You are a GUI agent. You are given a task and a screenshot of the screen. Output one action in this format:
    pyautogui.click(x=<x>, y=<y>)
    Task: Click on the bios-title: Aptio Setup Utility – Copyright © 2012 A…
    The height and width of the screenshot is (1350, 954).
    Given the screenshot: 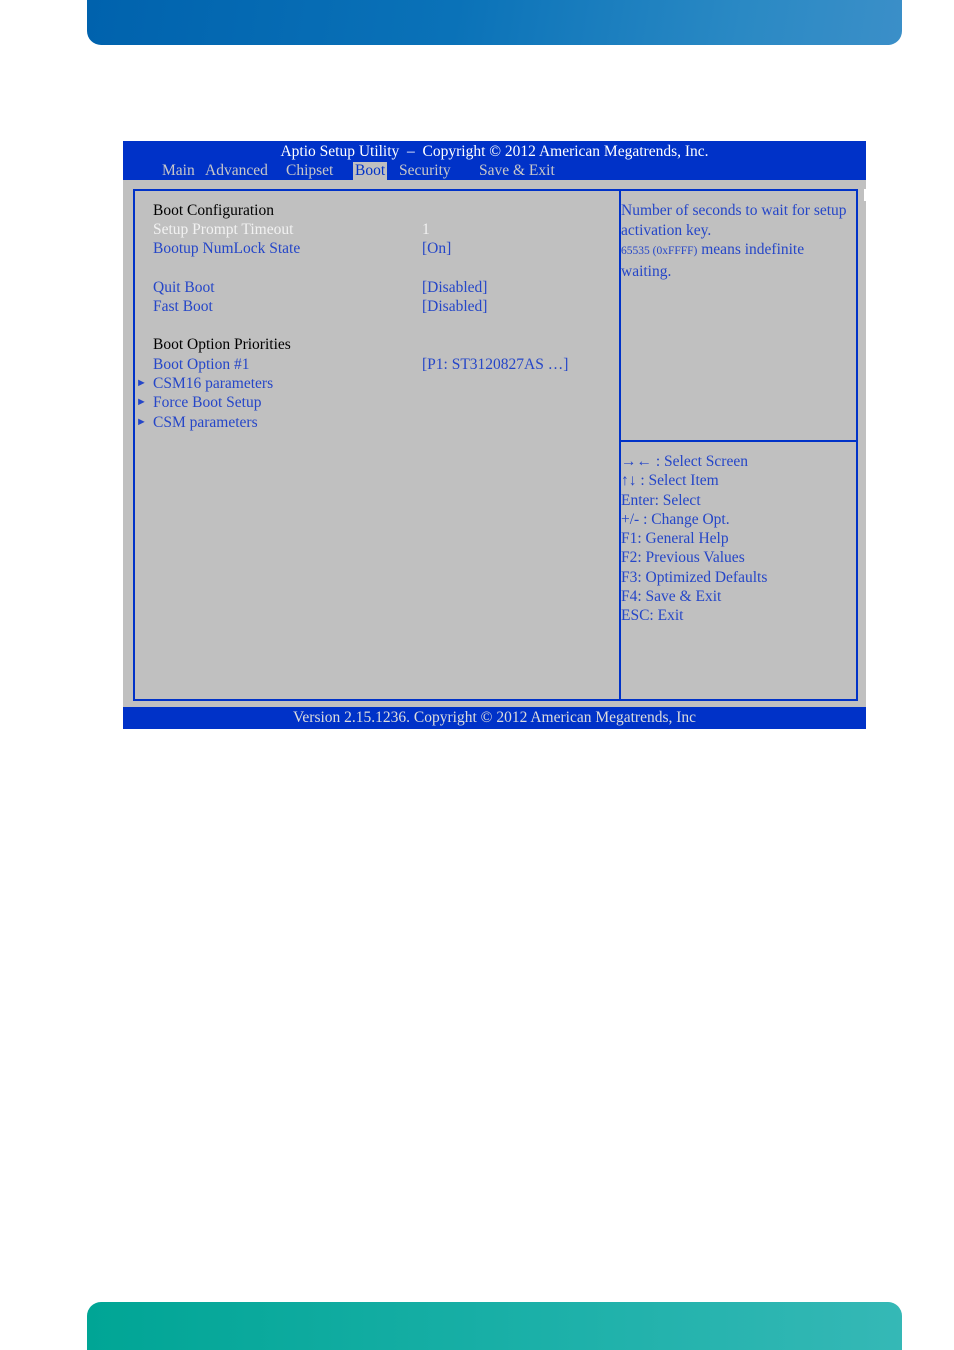 What is the action you would take?
    pyautogui.click(x=494, y=151)
    